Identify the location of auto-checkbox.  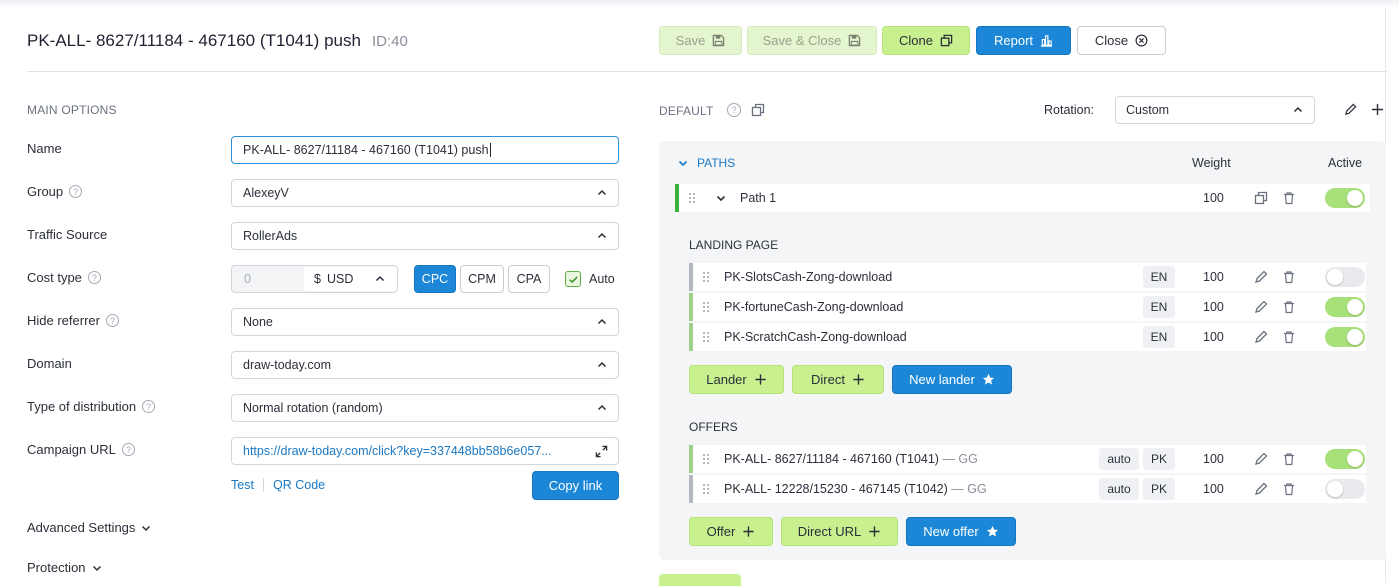
(573, 279).